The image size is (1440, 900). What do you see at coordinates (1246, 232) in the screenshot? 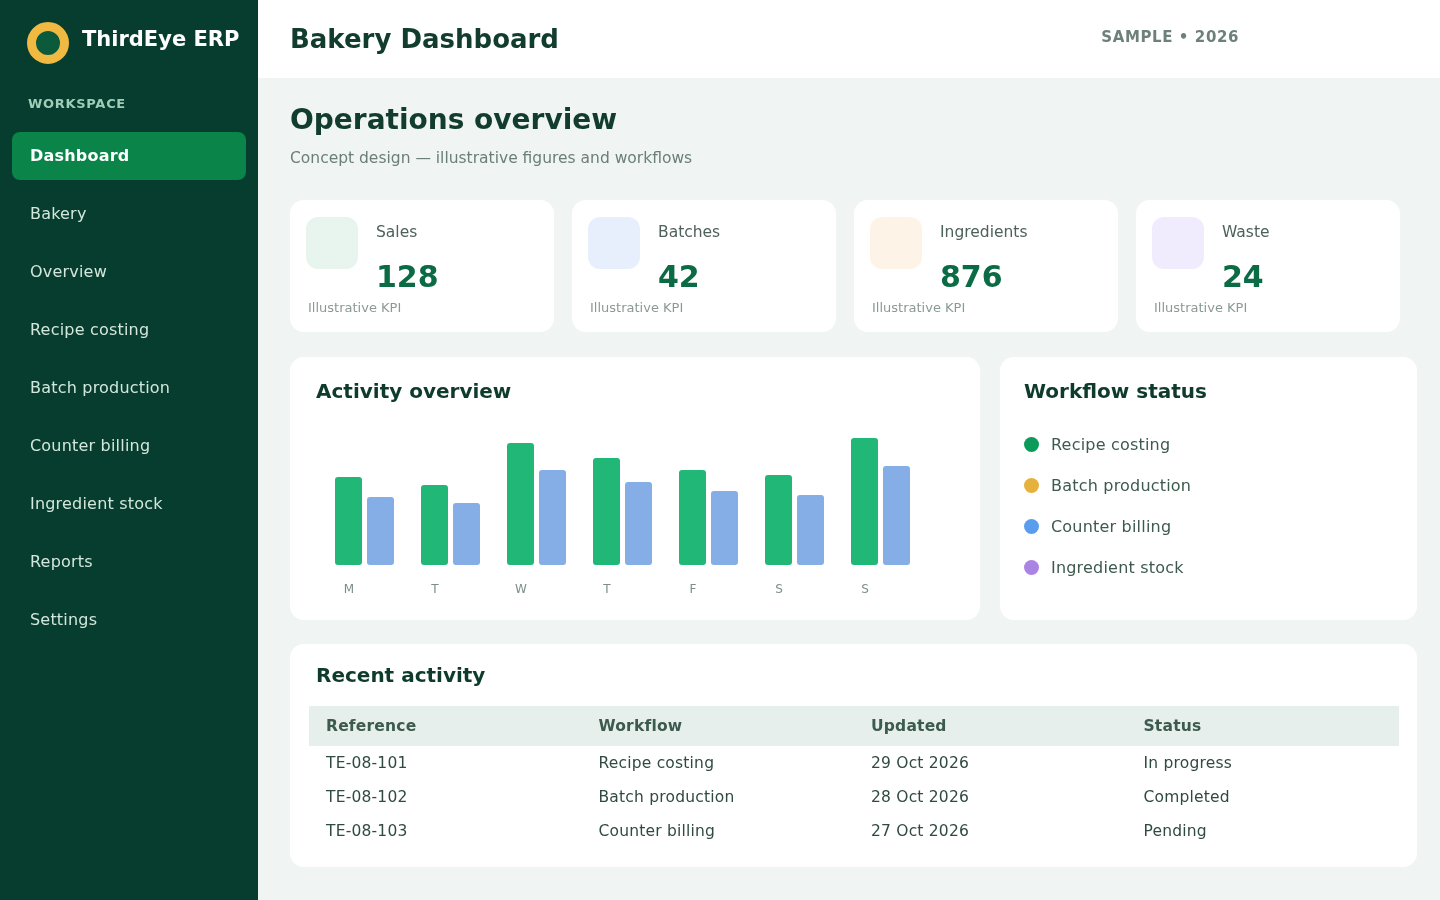
I see `kpi-label: Waste` at bounding box center [1246, 232].